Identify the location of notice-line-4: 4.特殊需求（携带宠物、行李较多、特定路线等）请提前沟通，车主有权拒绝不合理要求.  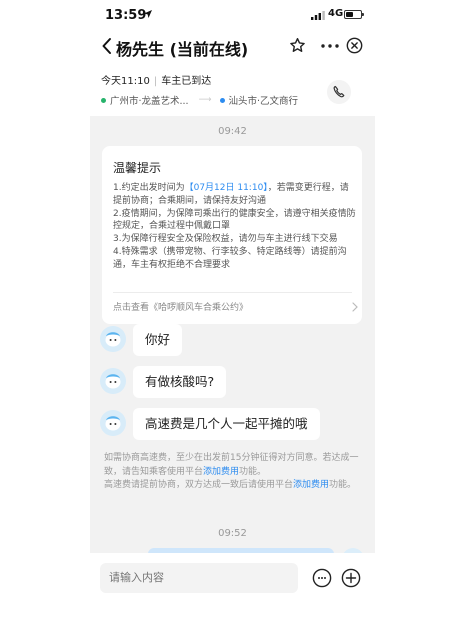
(230, 258).